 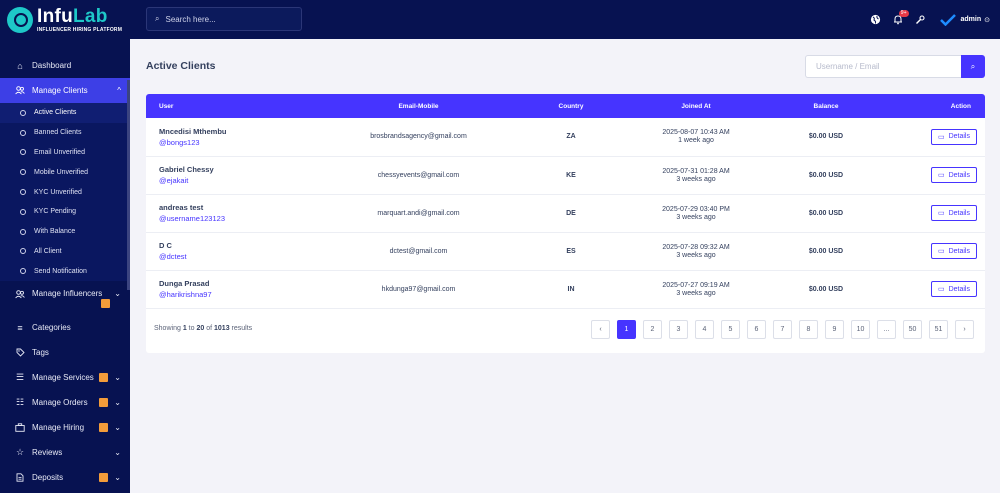 I want to click on pagination-page: 1, so click(x=626, y=329).